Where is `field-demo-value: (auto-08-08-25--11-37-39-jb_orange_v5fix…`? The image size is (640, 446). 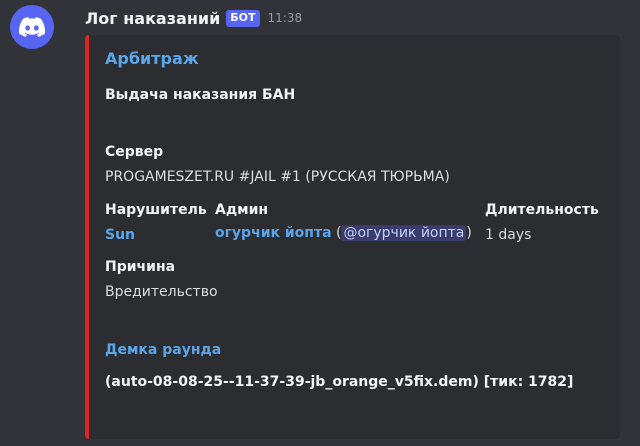
field-demo-value: (auto-08-08-25--11-37-39-jb_orange_v5fix… is located at coordinates (339, 382).